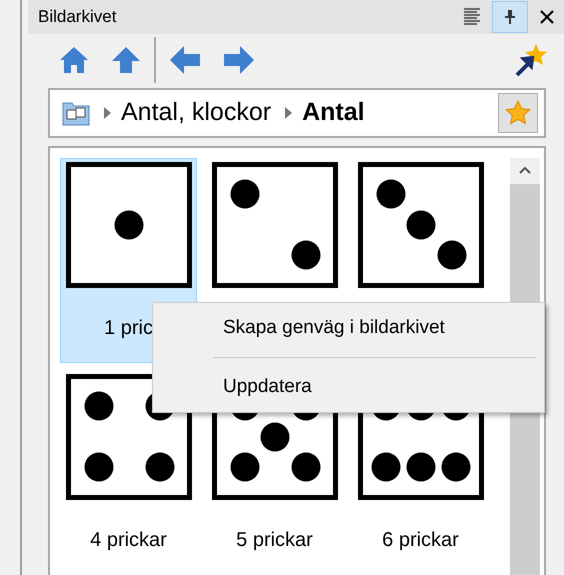 The height and width of the screenshot is (575, 564). I want to click on list-icon, so click(472, 17).